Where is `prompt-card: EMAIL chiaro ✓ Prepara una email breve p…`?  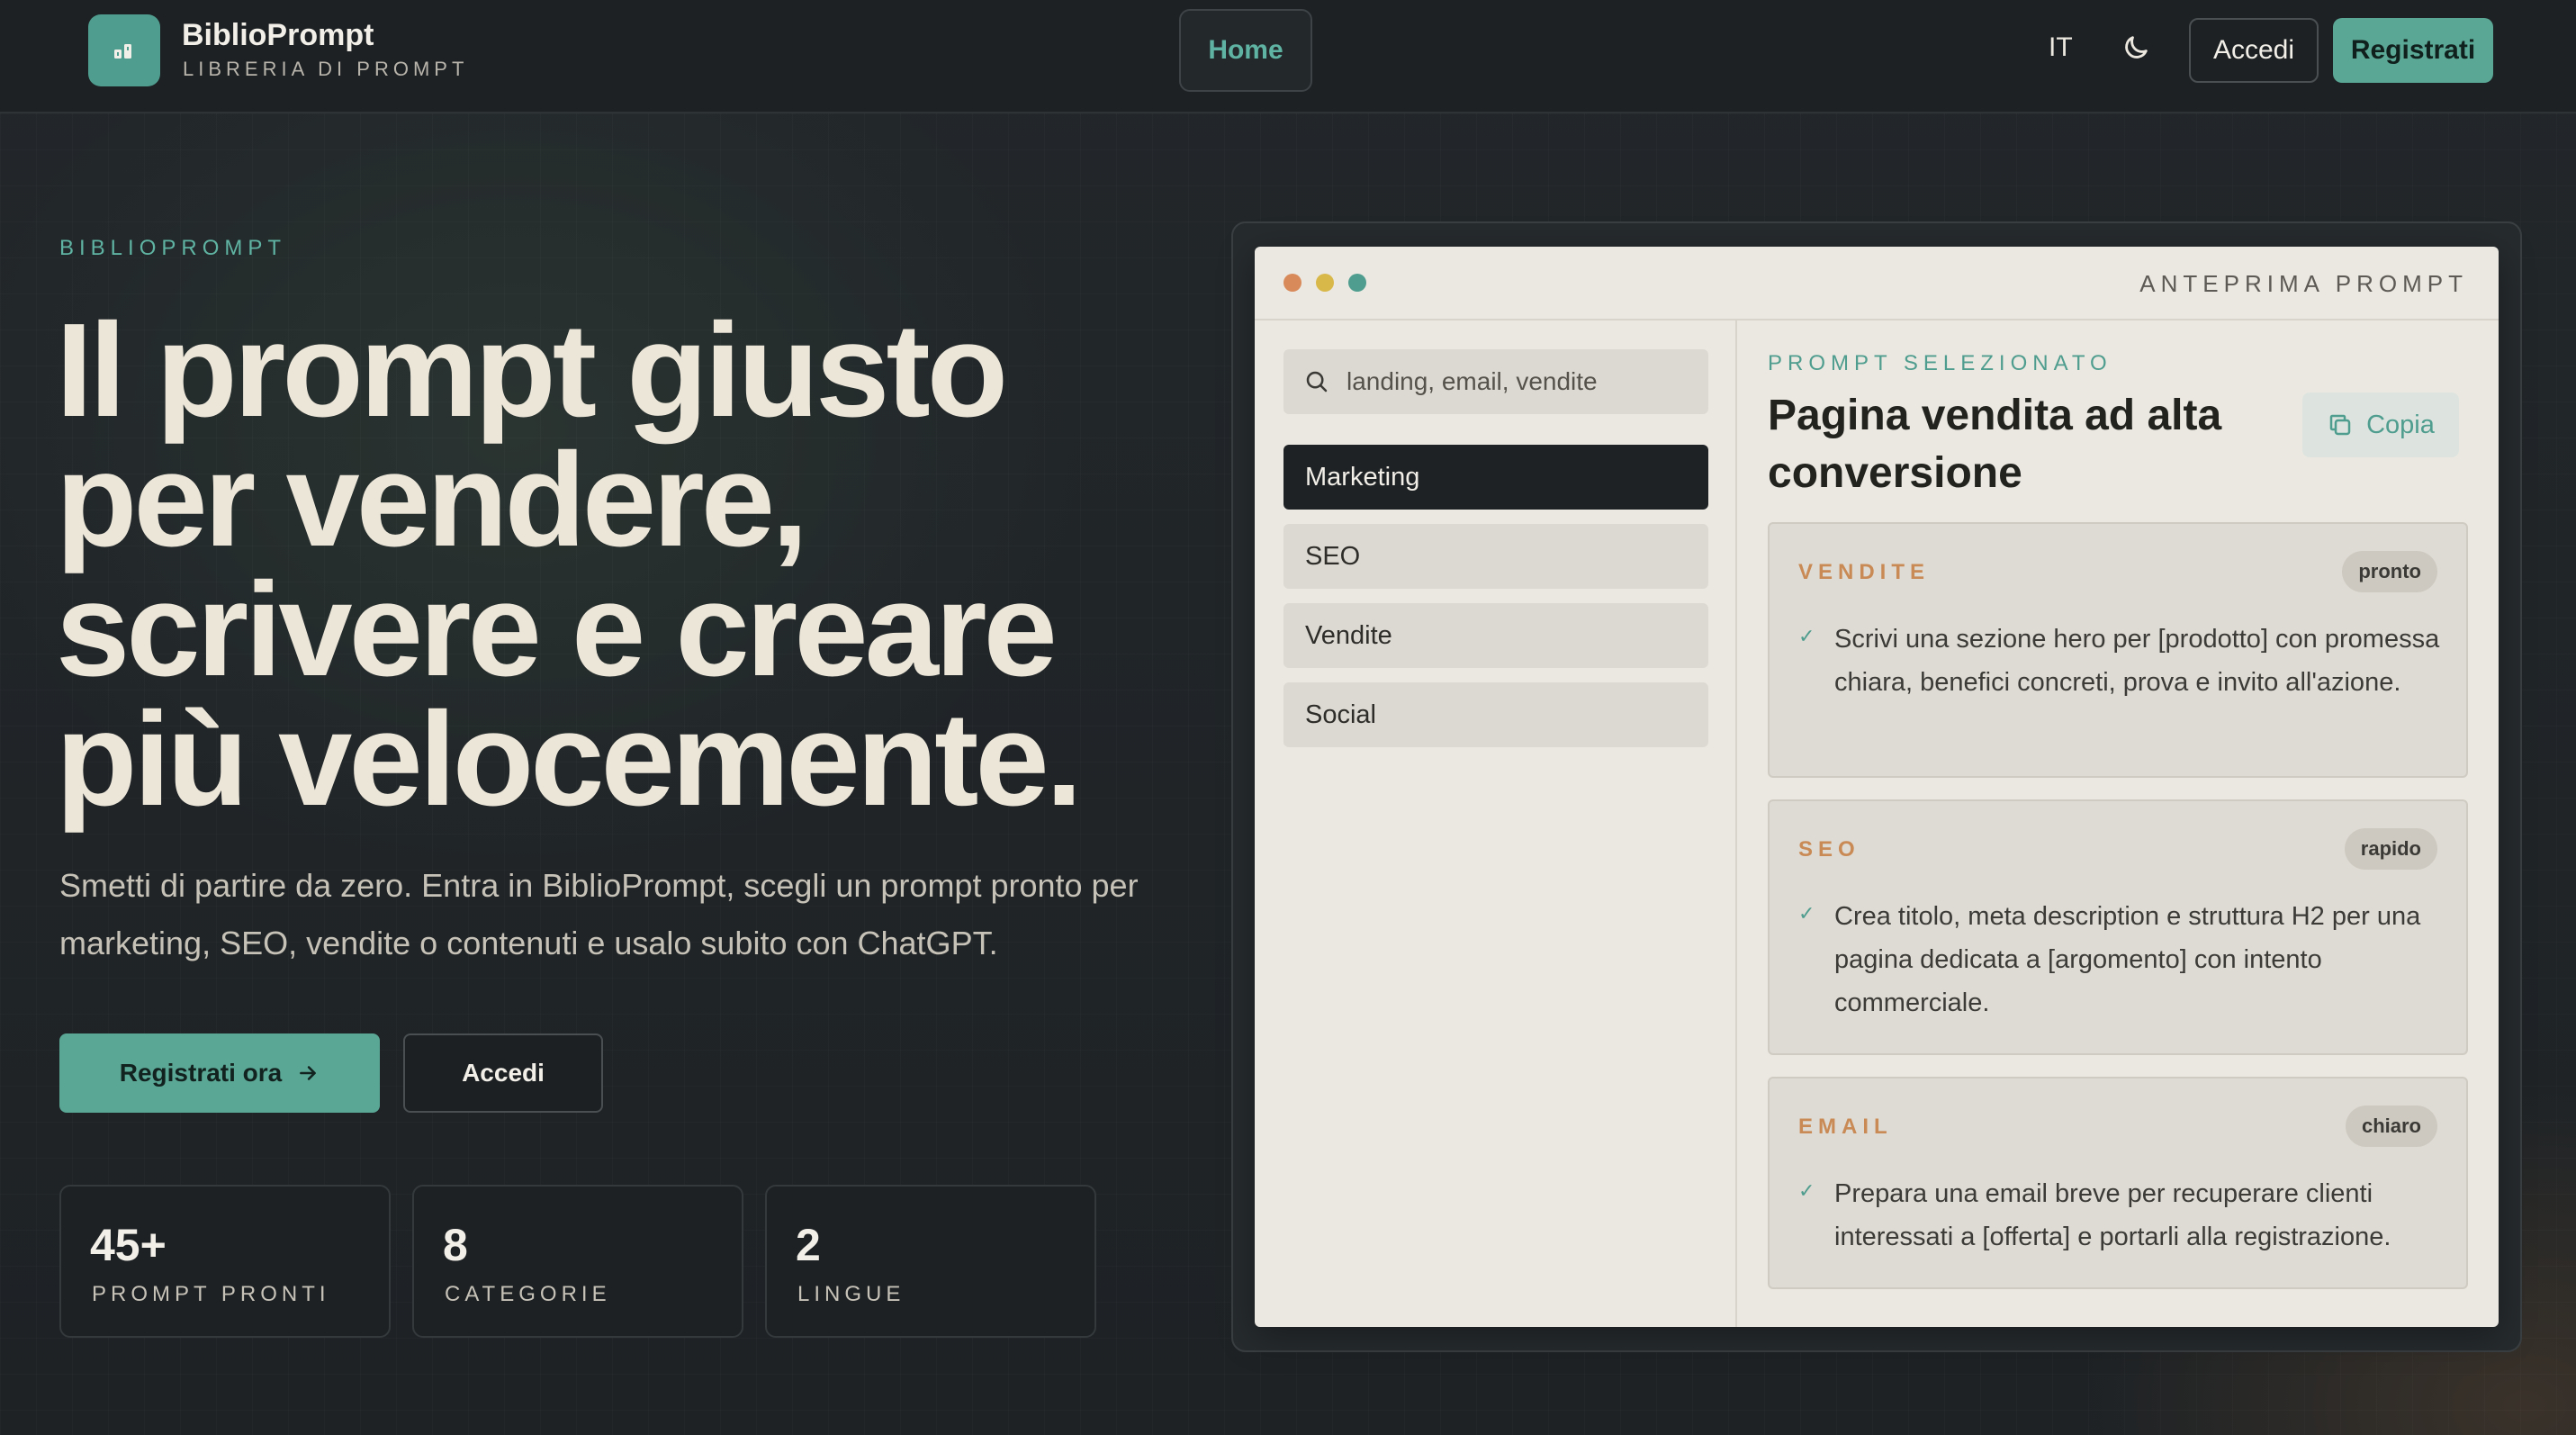 prompt-card: EMAIL chiaro ✓ Prepara una email breve p… is located at coordinates (2118, 1183).